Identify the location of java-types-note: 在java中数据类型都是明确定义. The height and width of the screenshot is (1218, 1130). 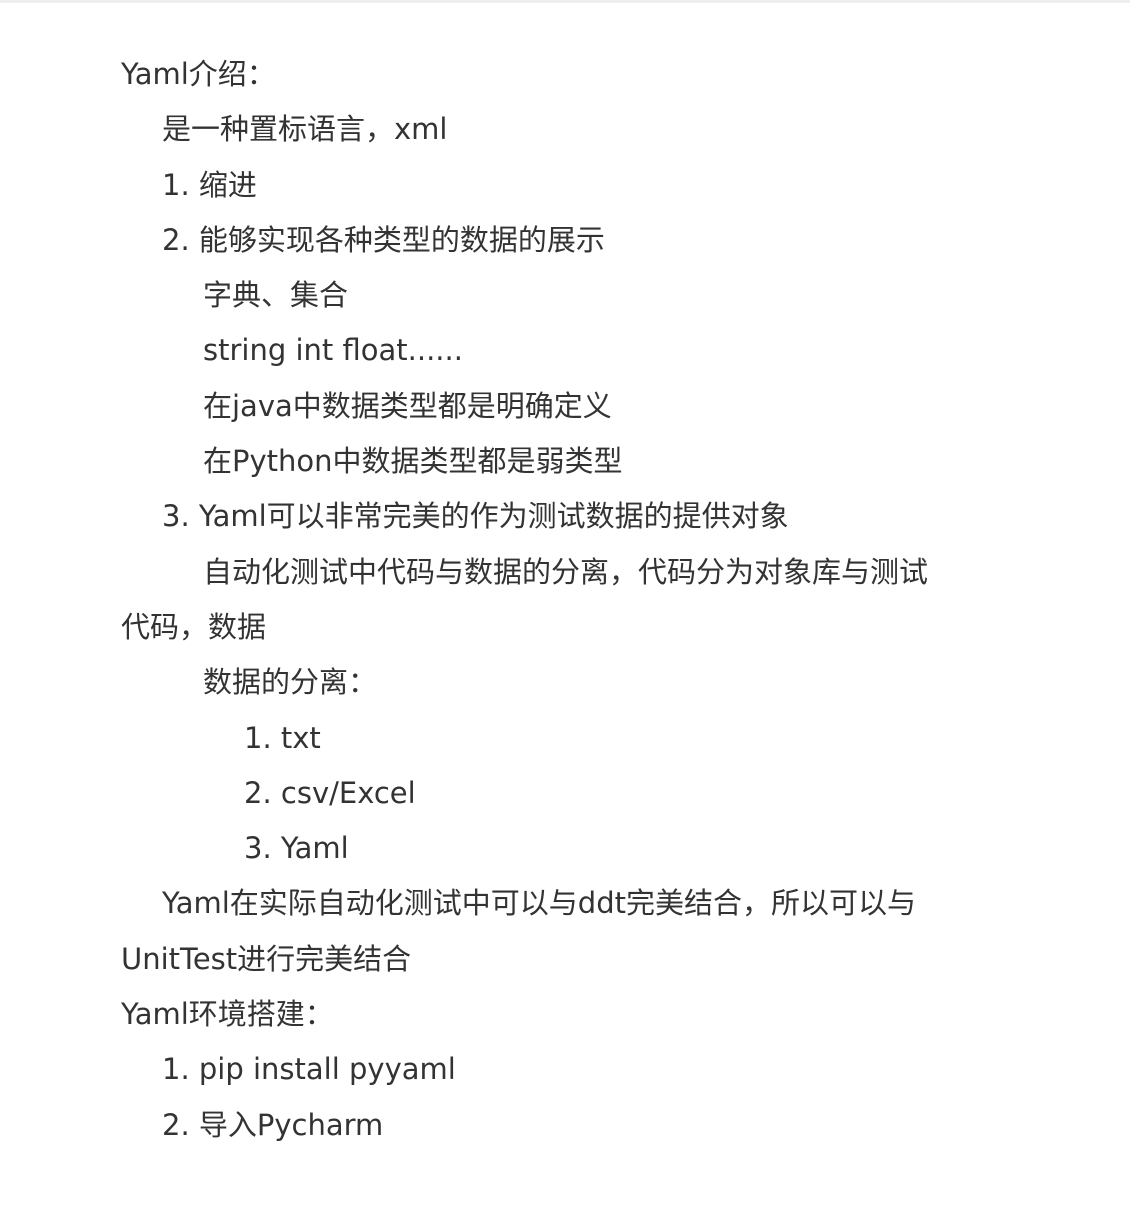
(407, 405).